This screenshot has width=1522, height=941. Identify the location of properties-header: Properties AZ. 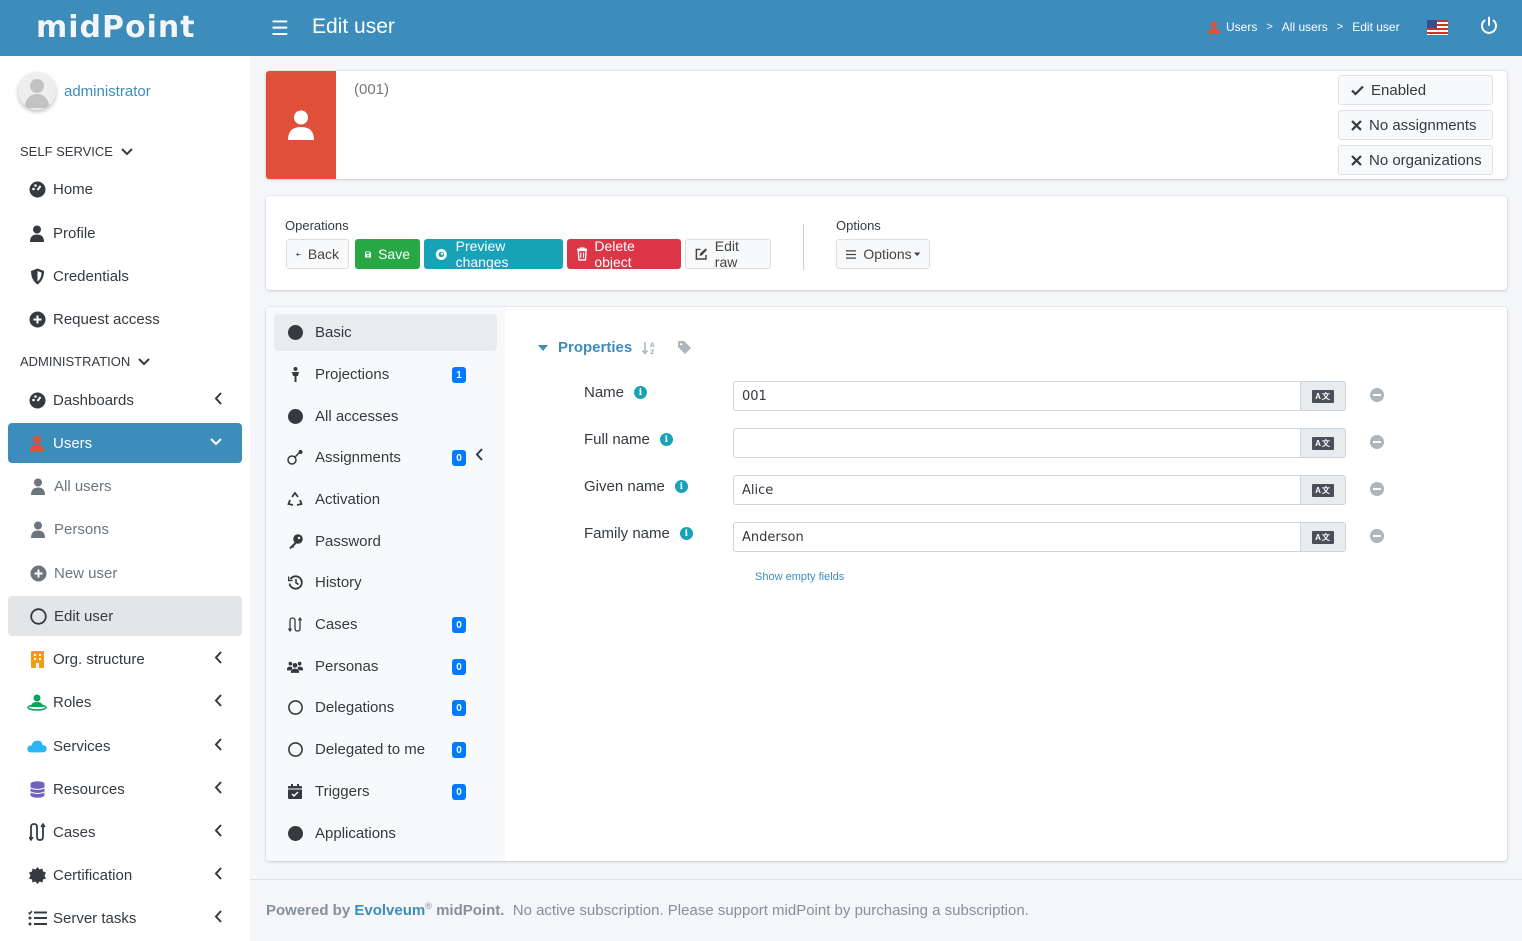
(615, 347).